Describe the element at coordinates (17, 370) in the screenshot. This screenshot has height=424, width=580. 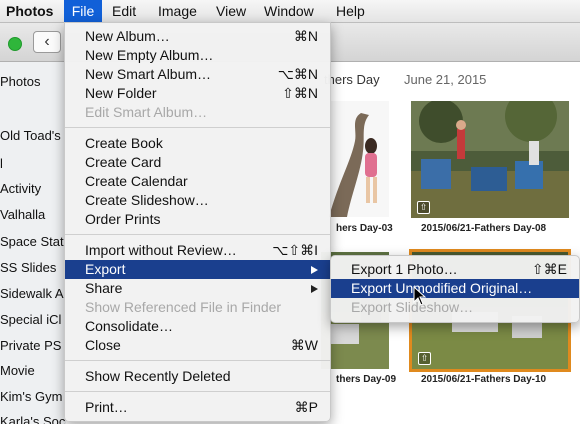
I see `sidebar-item: Movie` at that location.